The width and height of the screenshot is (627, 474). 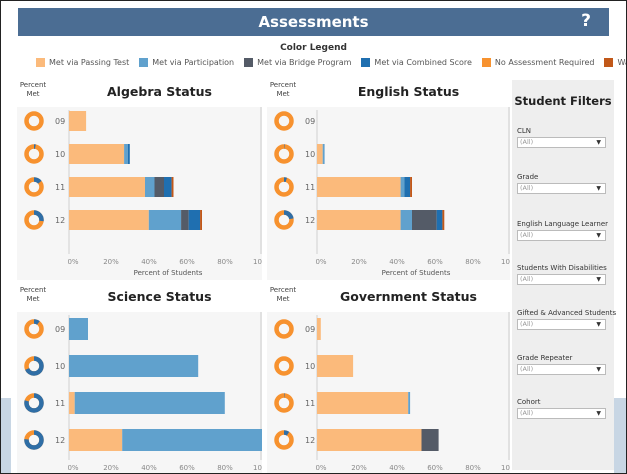 I want to click on filter-grade-repeater: Grade Repeater (All) ▼, so click(x=564, y=364).